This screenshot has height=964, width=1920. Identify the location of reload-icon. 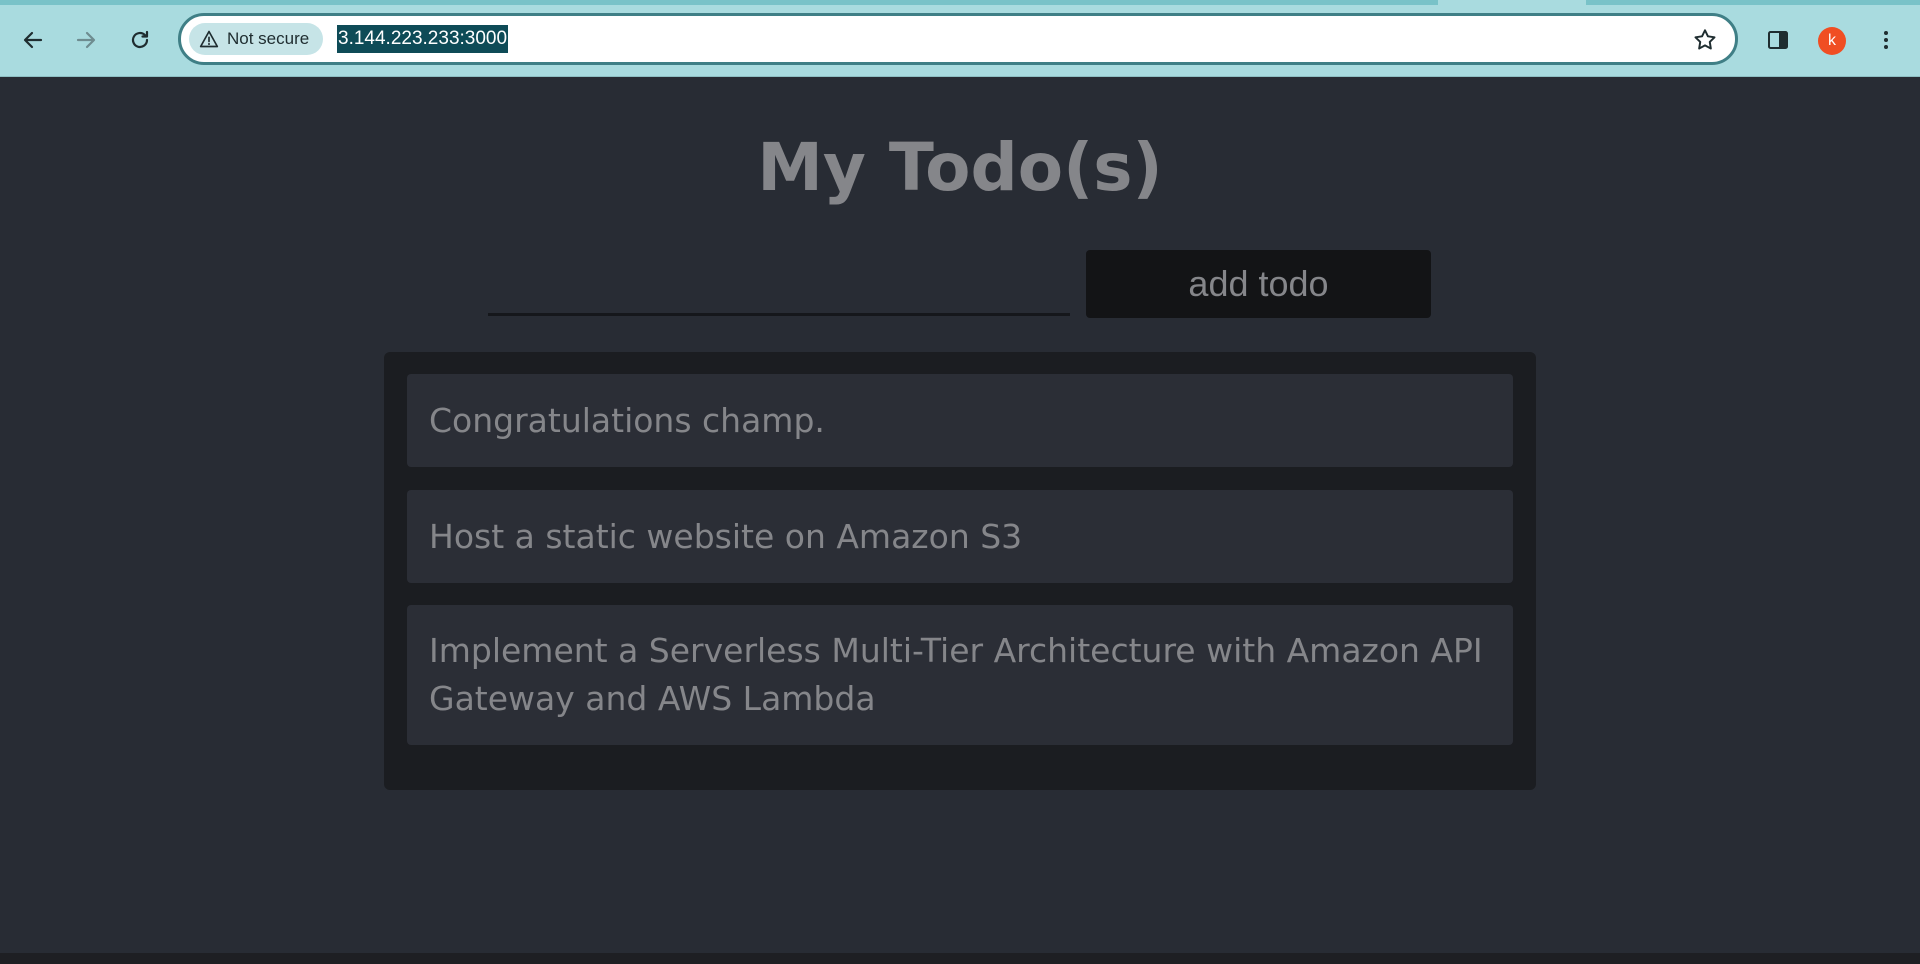
(140, 39).